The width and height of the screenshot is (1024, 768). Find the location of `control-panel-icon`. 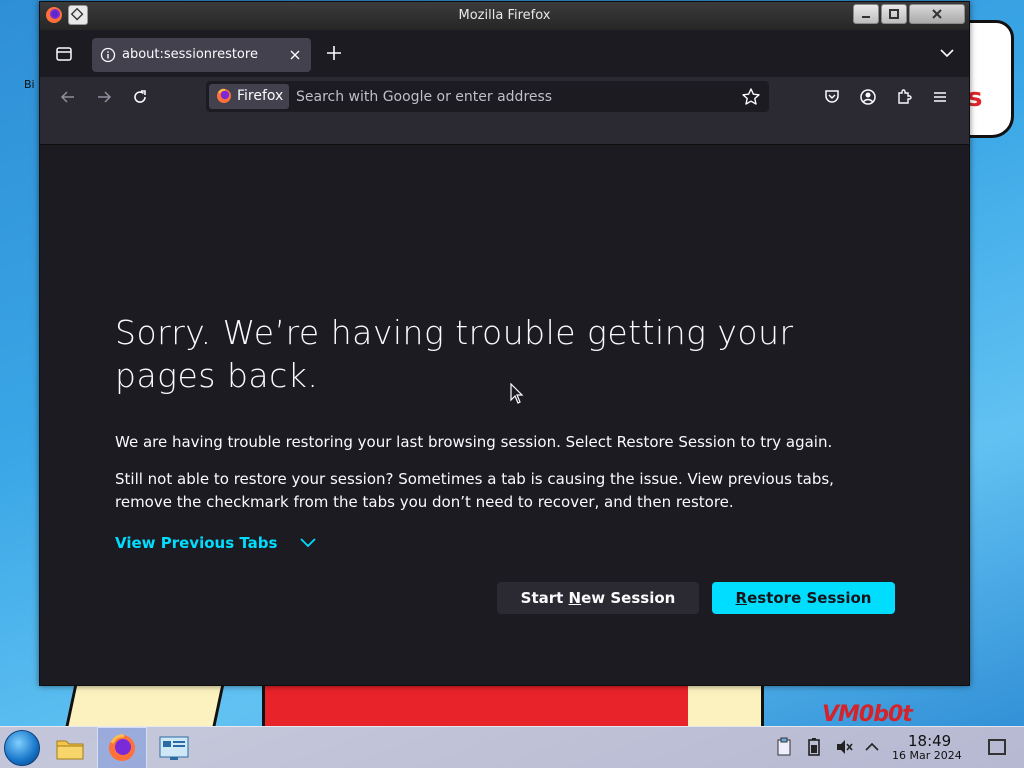

control-panel-icon is located at coordinates (174, 748).